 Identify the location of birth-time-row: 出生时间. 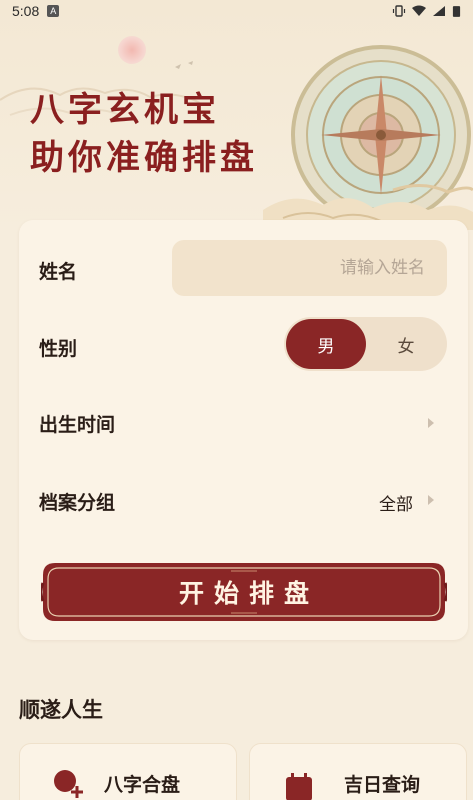
(243, 423).